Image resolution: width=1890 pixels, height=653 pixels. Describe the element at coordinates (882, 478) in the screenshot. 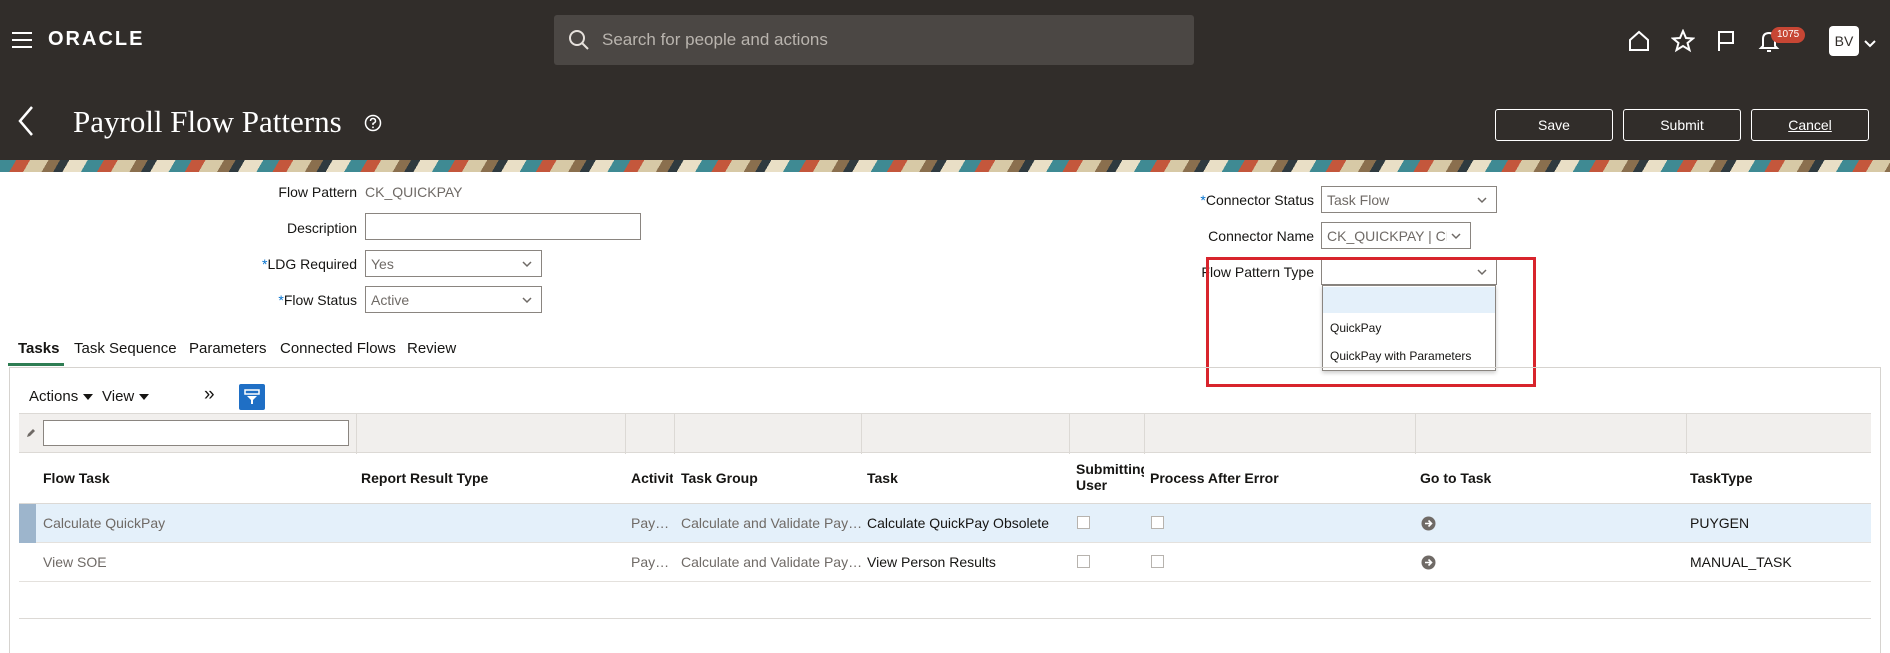

I see `col-task: Task` at that location.